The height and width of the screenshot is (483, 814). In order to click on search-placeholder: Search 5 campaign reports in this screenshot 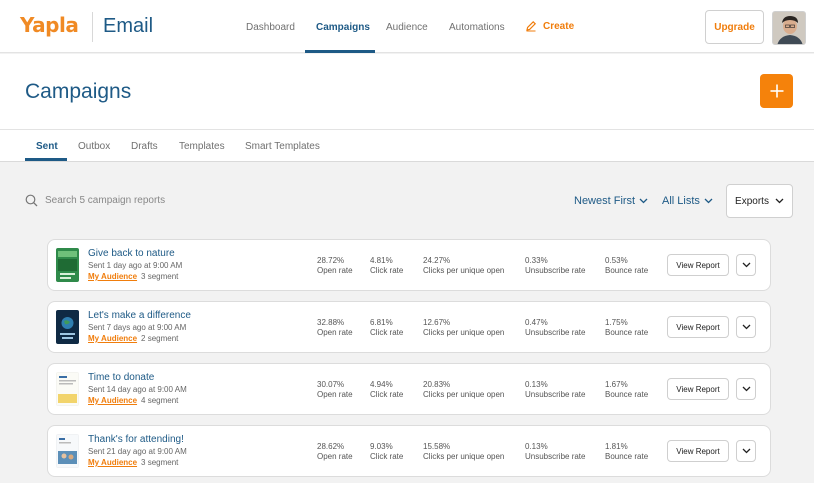, I will do `click(105, 200)`.